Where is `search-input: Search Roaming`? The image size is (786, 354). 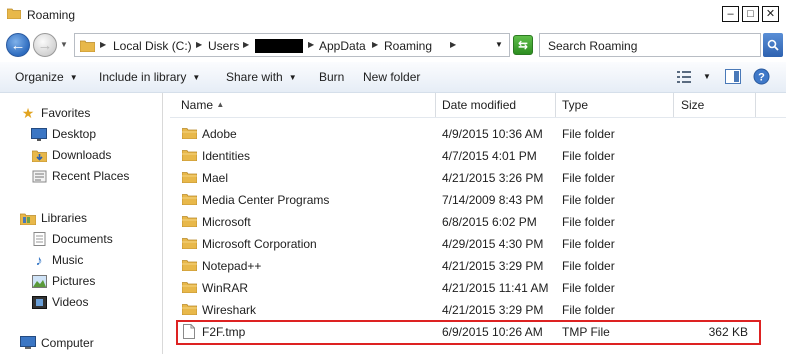 search-input: Search Roaming is located at coordinates (650, 45).